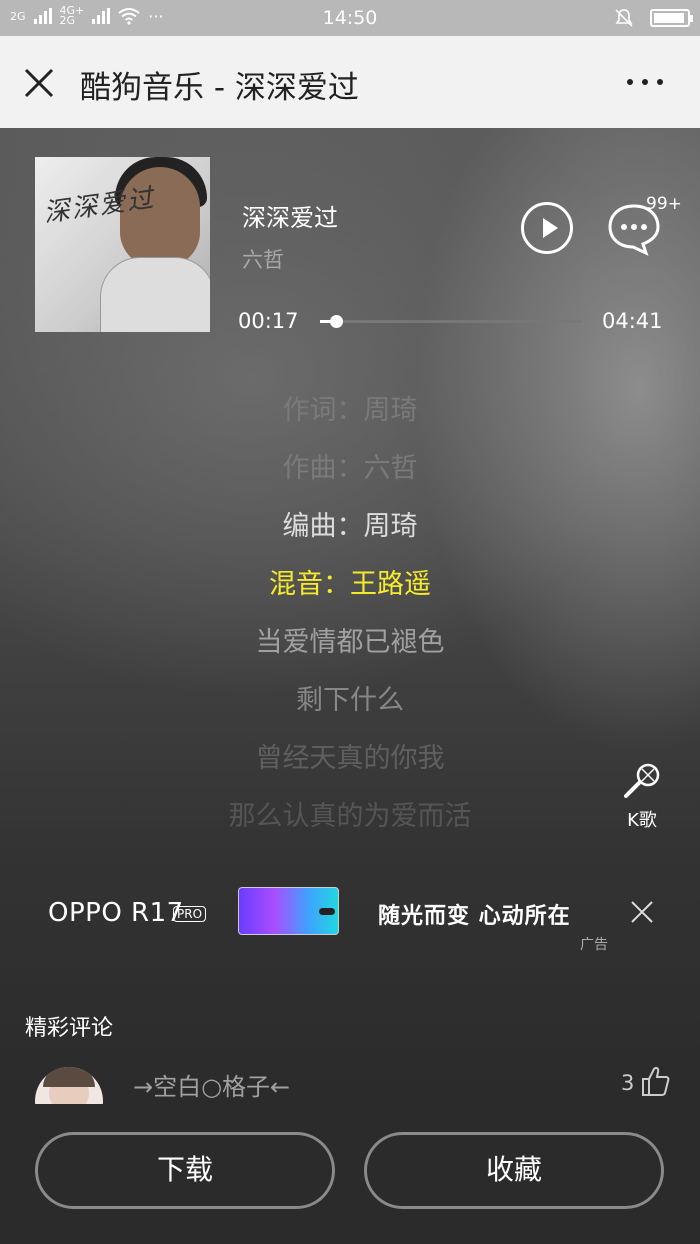 The image size is (700, 1244). I want to click on cover-body-shape, so click(155, 294).